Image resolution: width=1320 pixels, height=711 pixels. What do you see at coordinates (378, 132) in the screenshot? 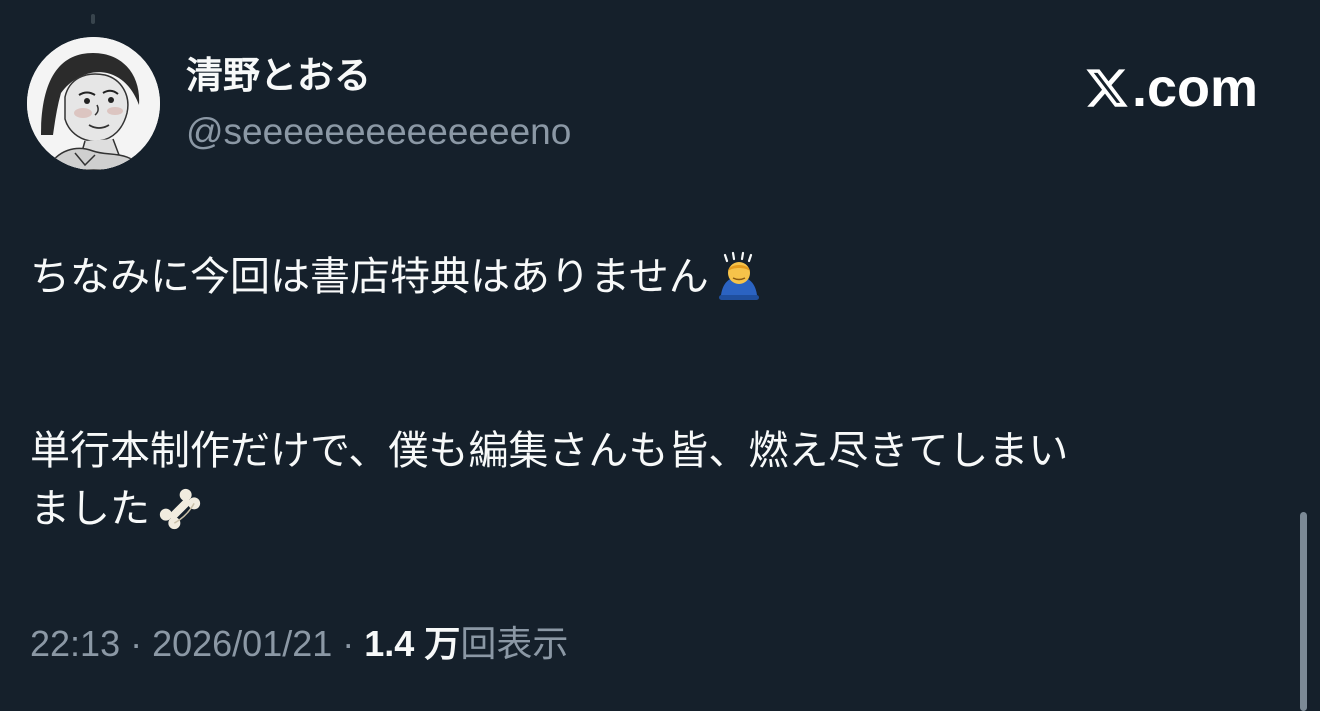
I see `author-handle: @seeeeeeeeeeeeeeno` at bounding box center [378, 132].